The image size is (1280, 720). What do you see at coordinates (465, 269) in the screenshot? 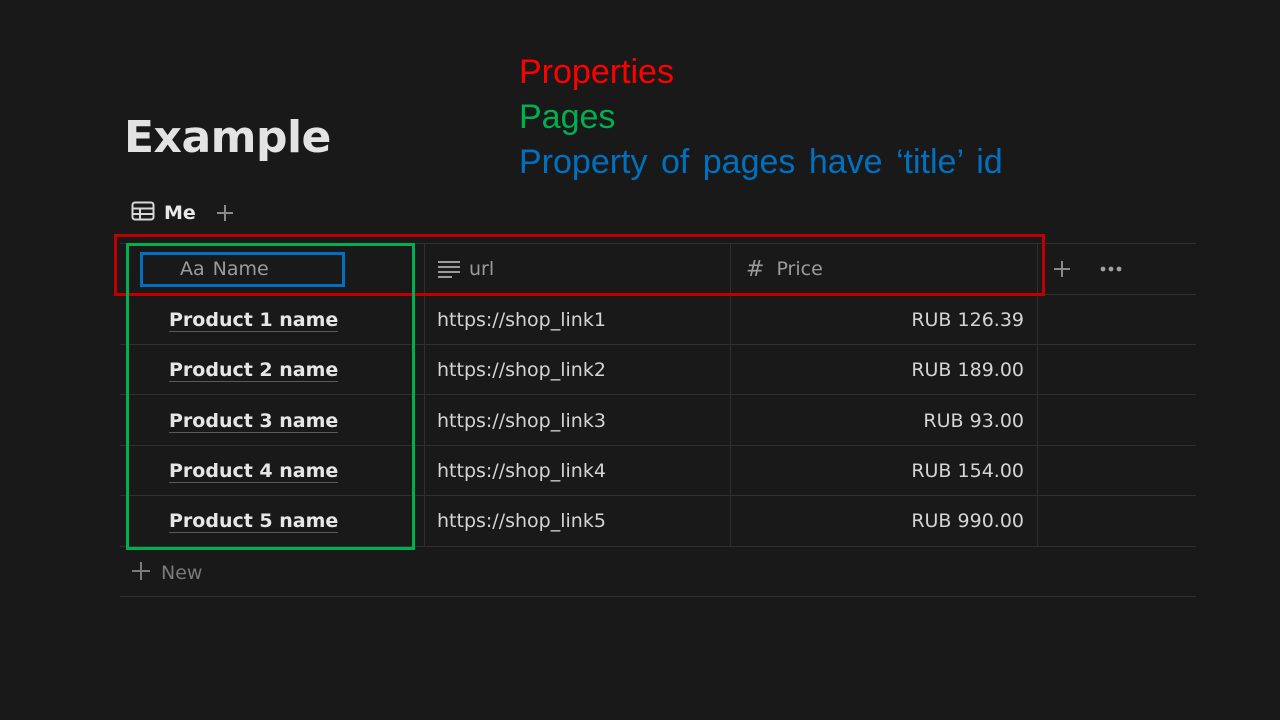
I see `column-header-url: url` at bounding box center [465, 269].